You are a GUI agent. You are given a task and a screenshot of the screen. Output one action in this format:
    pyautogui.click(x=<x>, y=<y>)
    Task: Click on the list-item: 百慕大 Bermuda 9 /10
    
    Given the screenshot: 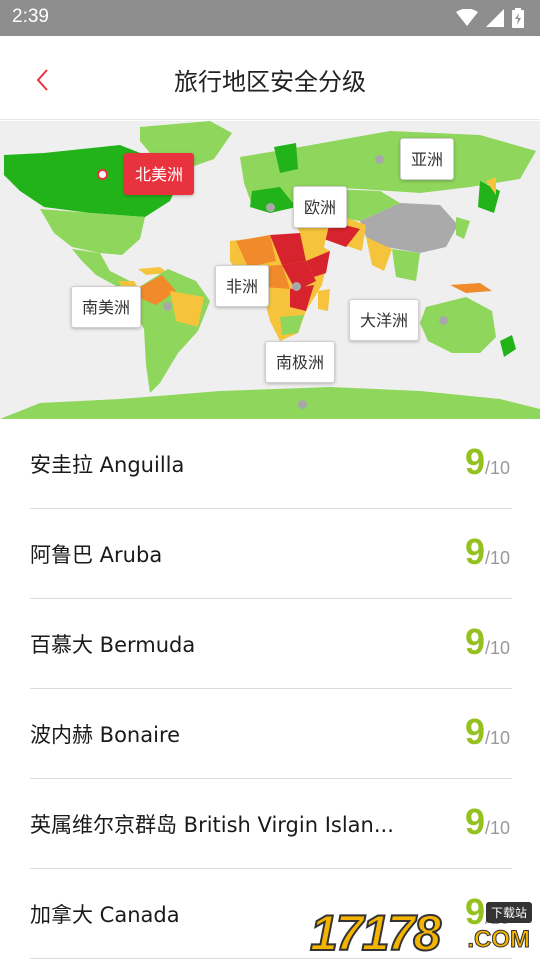 What is the action you would take?
    pyautogui.click(x=270, y=644)
    